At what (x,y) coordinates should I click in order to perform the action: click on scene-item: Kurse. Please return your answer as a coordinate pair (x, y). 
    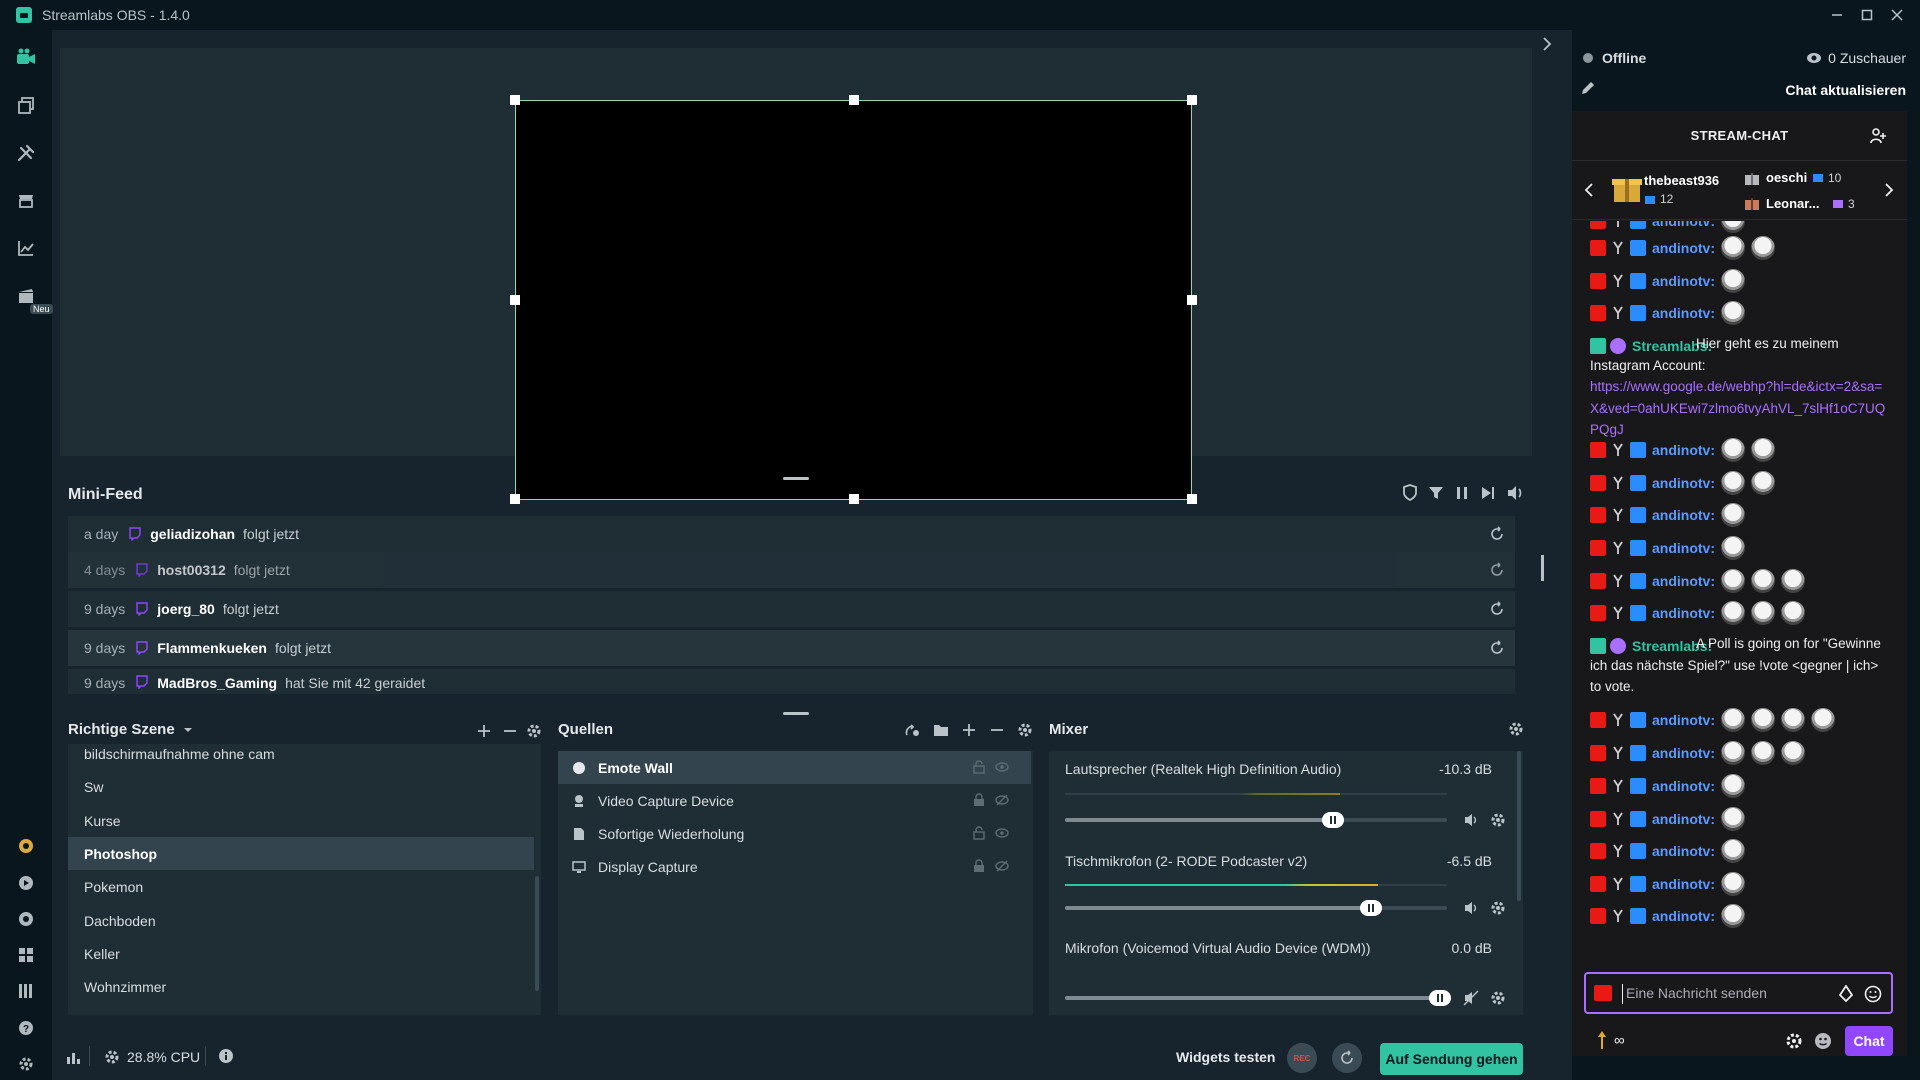
    Looking at the image, I should click on (303, 820).